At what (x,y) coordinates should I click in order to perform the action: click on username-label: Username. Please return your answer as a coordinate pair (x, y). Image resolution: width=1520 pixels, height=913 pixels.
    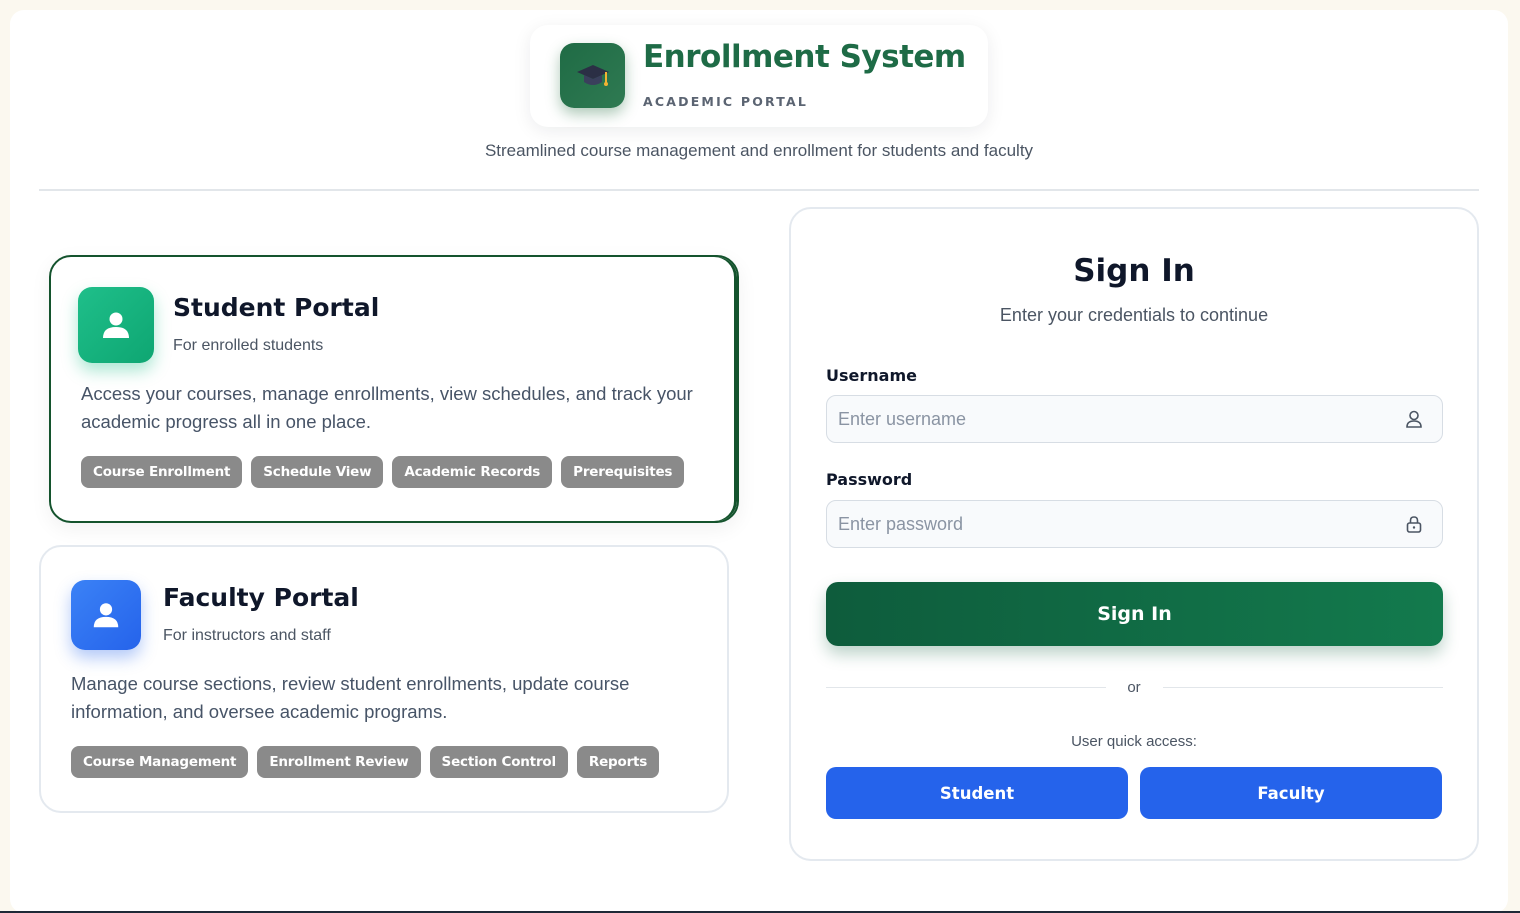
    Looking at the image, I should click on (871, 375).